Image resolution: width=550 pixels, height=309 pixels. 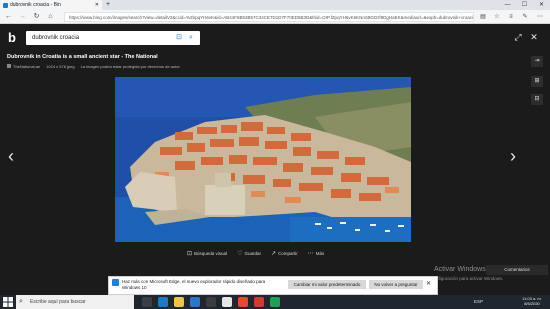 I want to click on bing-favicon-icon, so click(x=5, y=5).